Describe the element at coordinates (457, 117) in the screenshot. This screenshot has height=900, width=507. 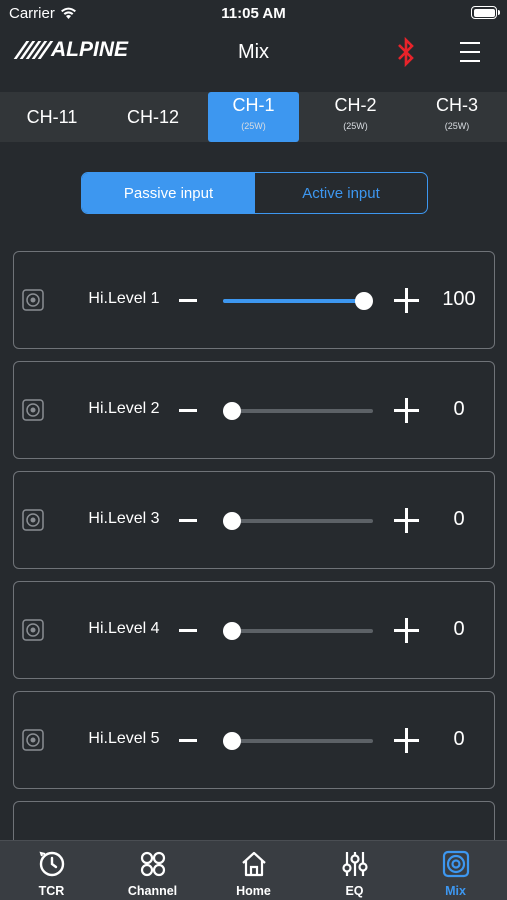
I see `tab-ch-3: CH-3 (25W)` at that location.